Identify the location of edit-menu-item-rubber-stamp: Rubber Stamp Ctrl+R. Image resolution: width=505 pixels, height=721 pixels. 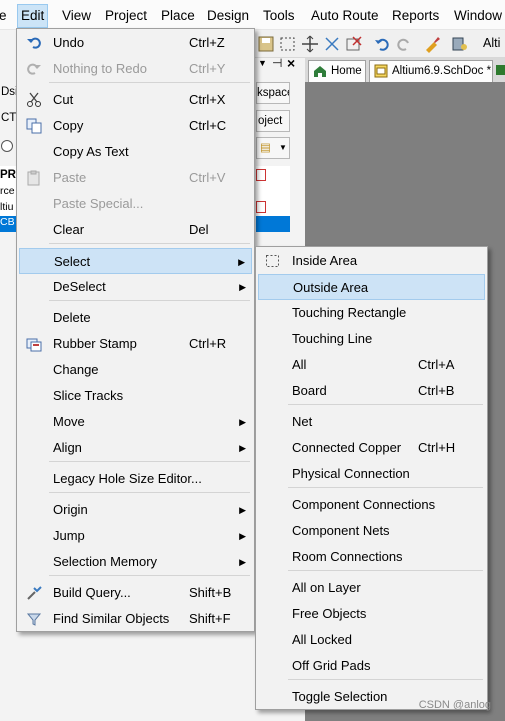
(135, 344).